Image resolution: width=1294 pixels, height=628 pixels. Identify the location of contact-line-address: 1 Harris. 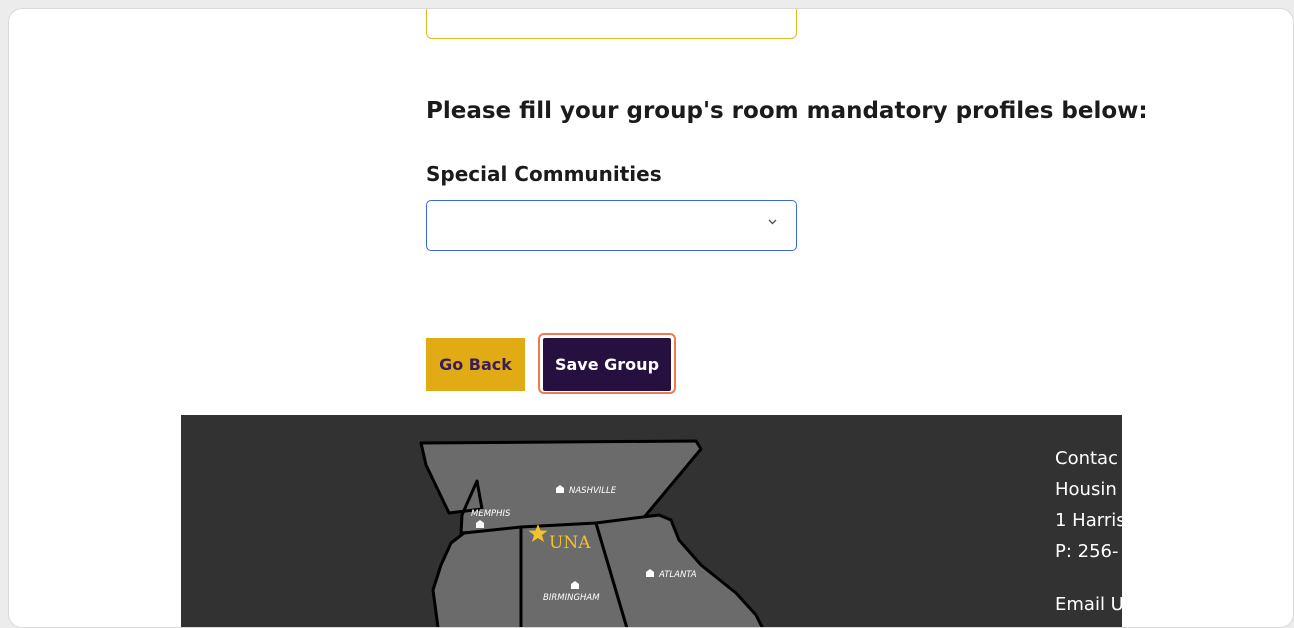
(1088, 520).